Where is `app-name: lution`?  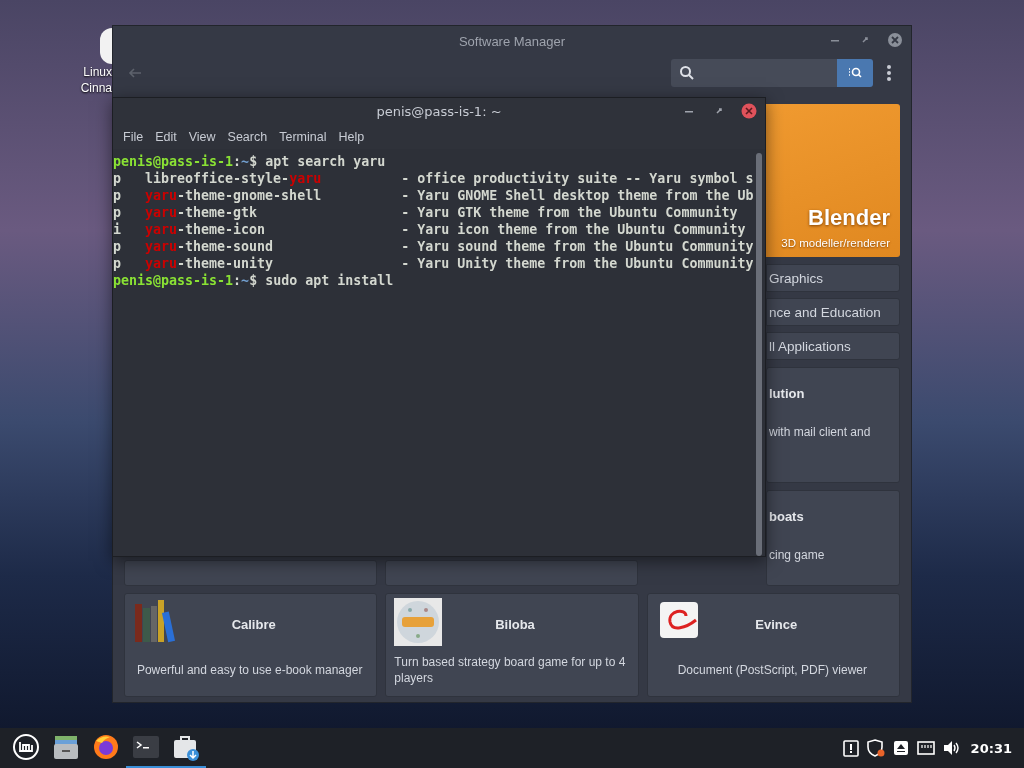 app-name: lution is located at coordinates (787, 393).